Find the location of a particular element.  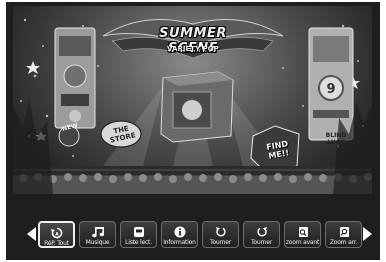

repeat-all-button: A RéP. Tout is located at coordinates (56, 234).